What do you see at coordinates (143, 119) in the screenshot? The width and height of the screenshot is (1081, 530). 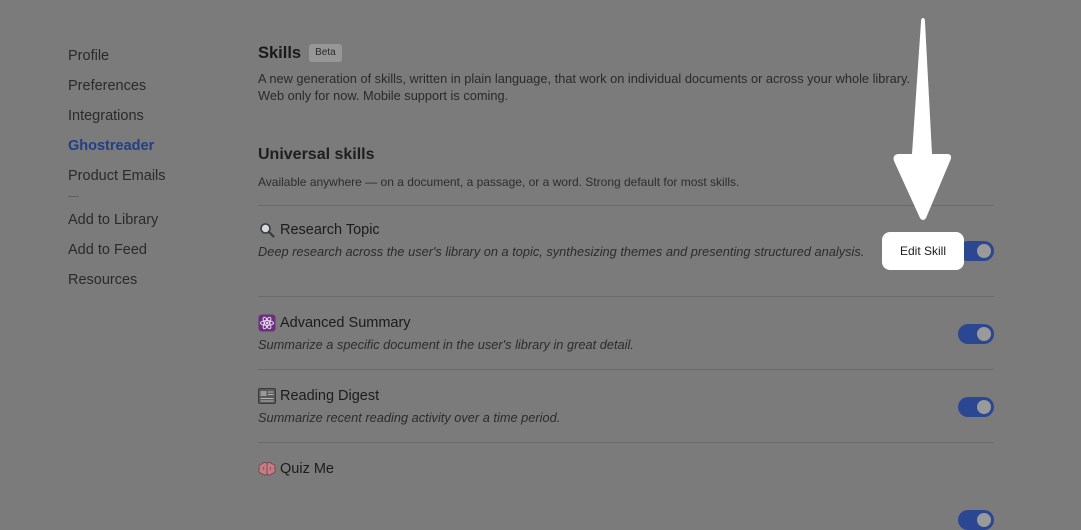 I see `sidebar-item-integrations: Integrations` at bounding box center [143, 119].